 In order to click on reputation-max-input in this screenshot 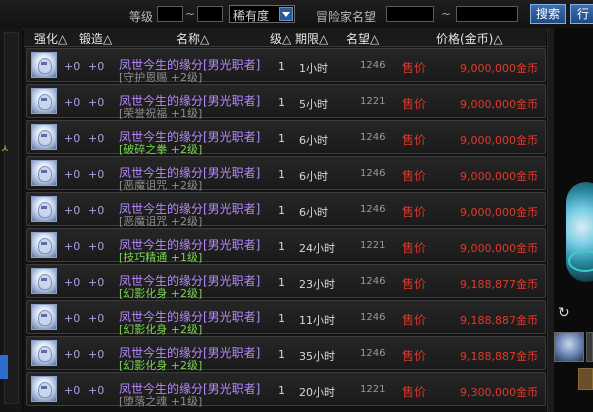, I will do `click(487, 14)`.